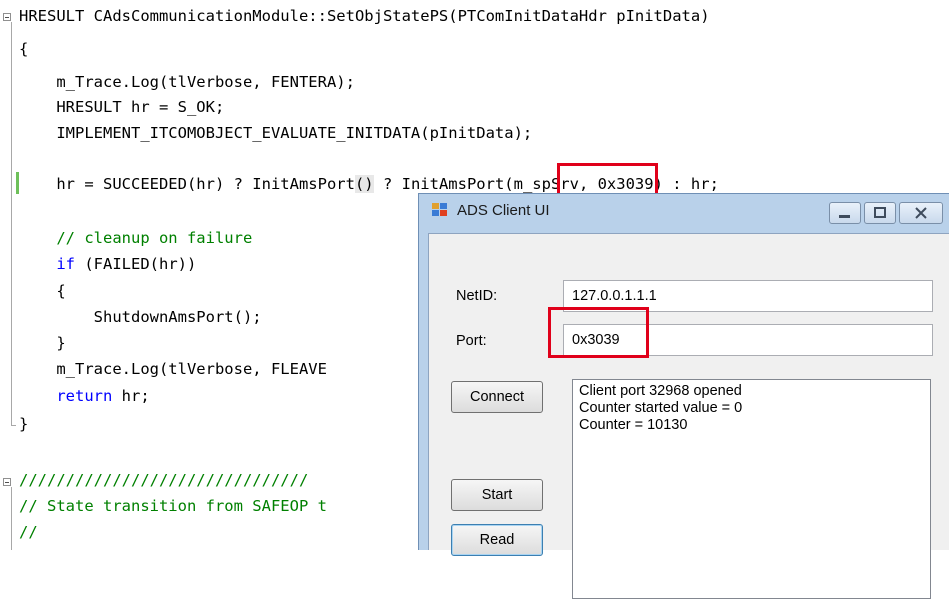 The width and height of the screenshot is (949, 599). I want to click on log-line: Counter = 10130, so click(633, 425).